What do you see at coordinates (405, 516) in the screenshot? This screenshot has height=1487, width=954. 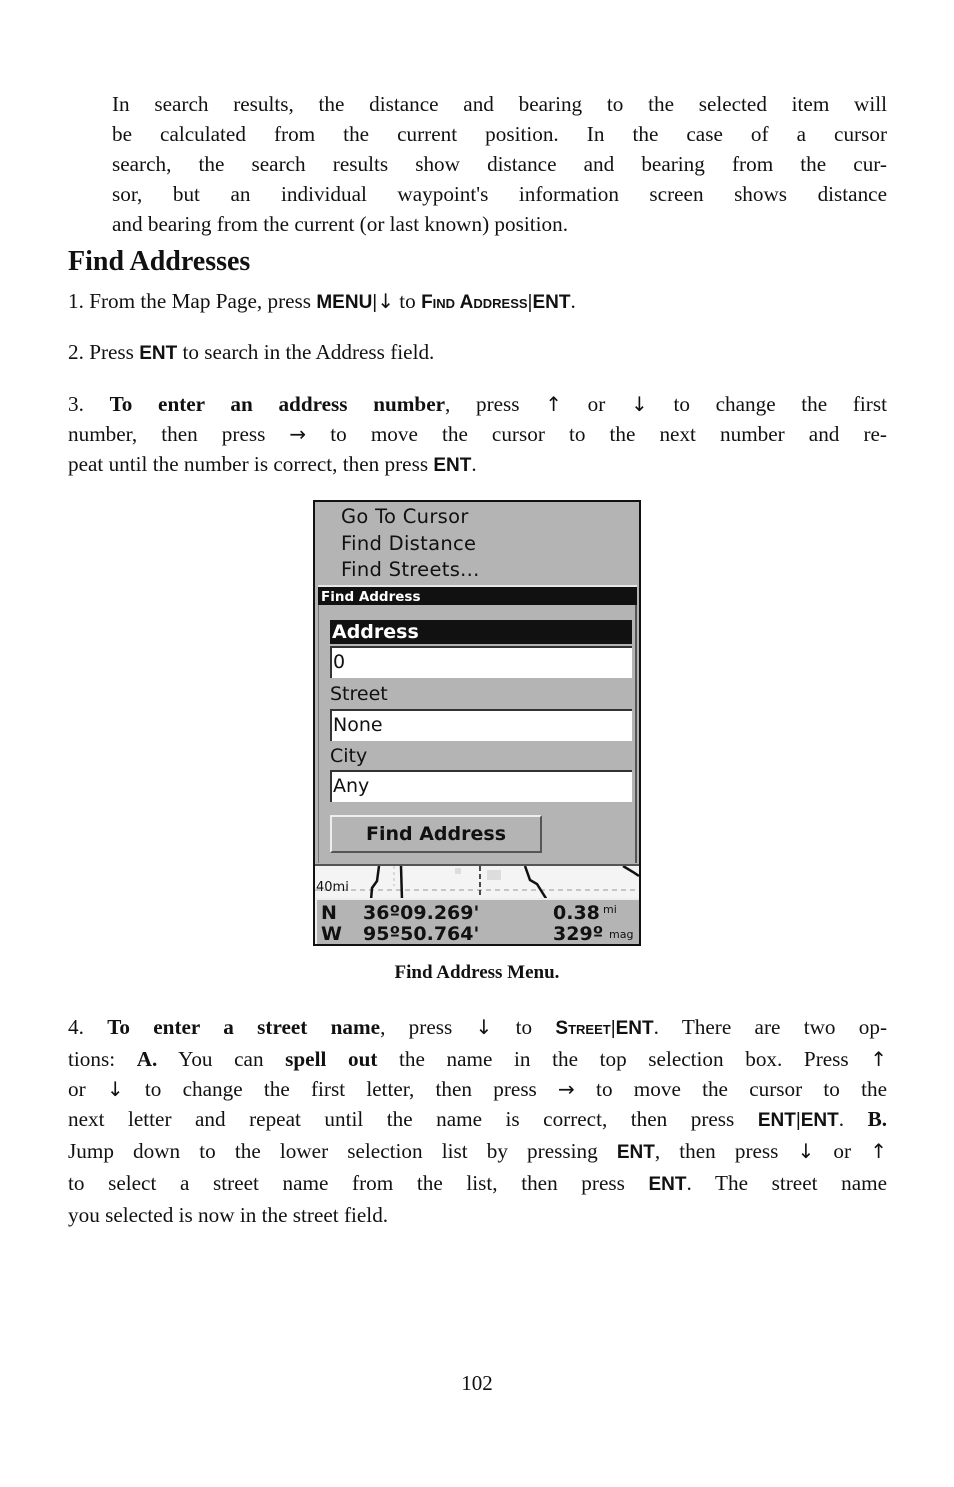 I see `menu-item-go-to-cursor: Go To Cursor` at bounding box center [405, 516].